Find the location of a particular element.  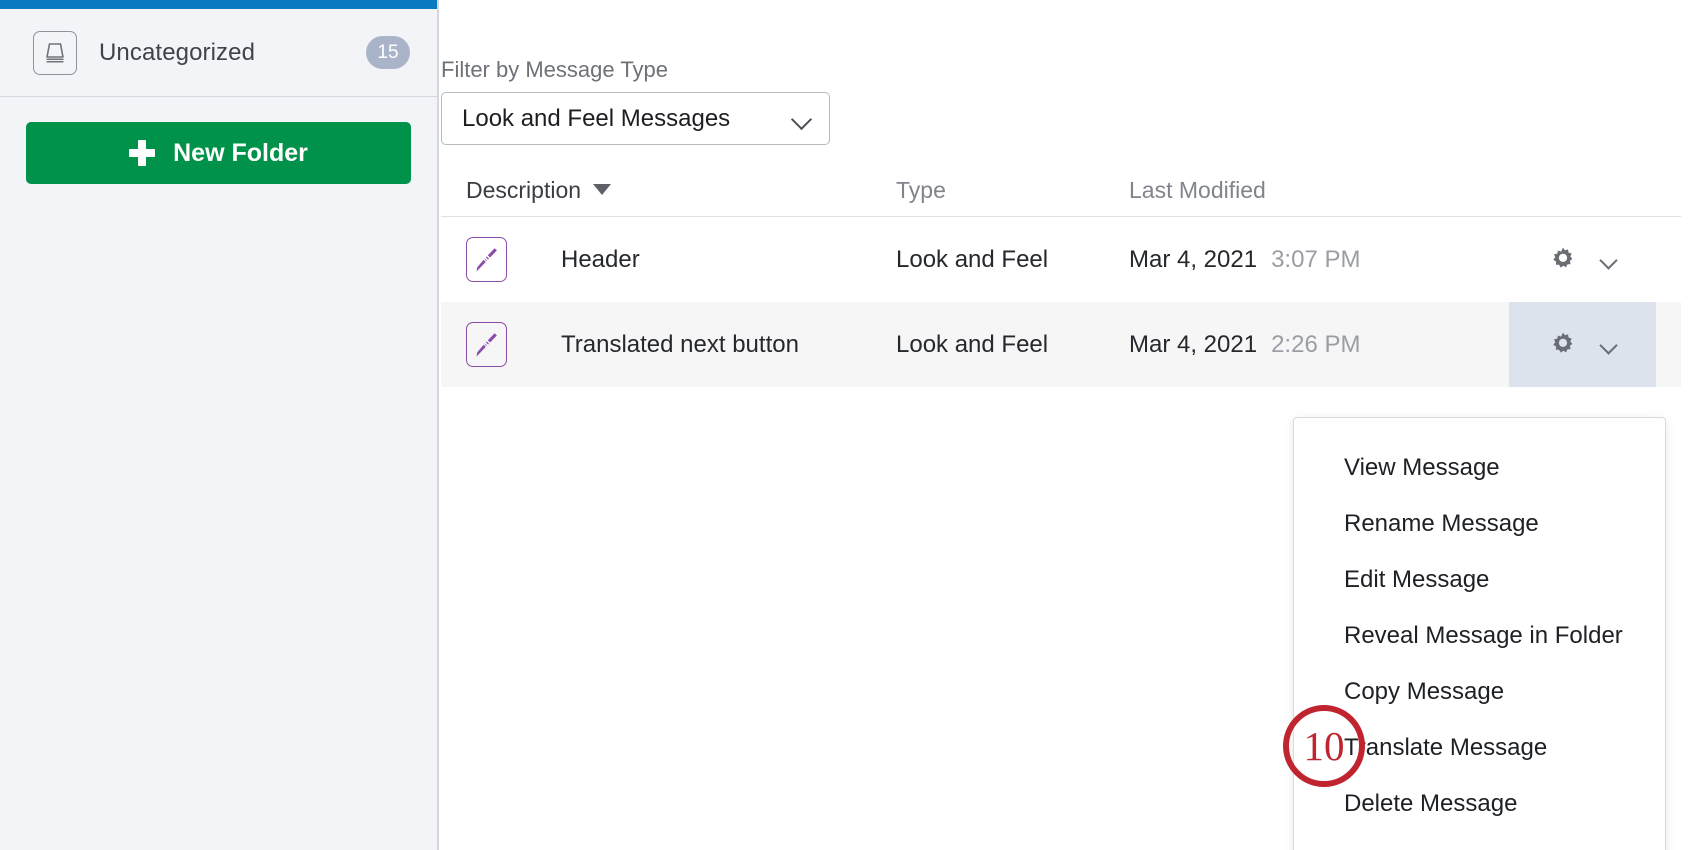

cell-description: Header is located at coordinates (668, 259).